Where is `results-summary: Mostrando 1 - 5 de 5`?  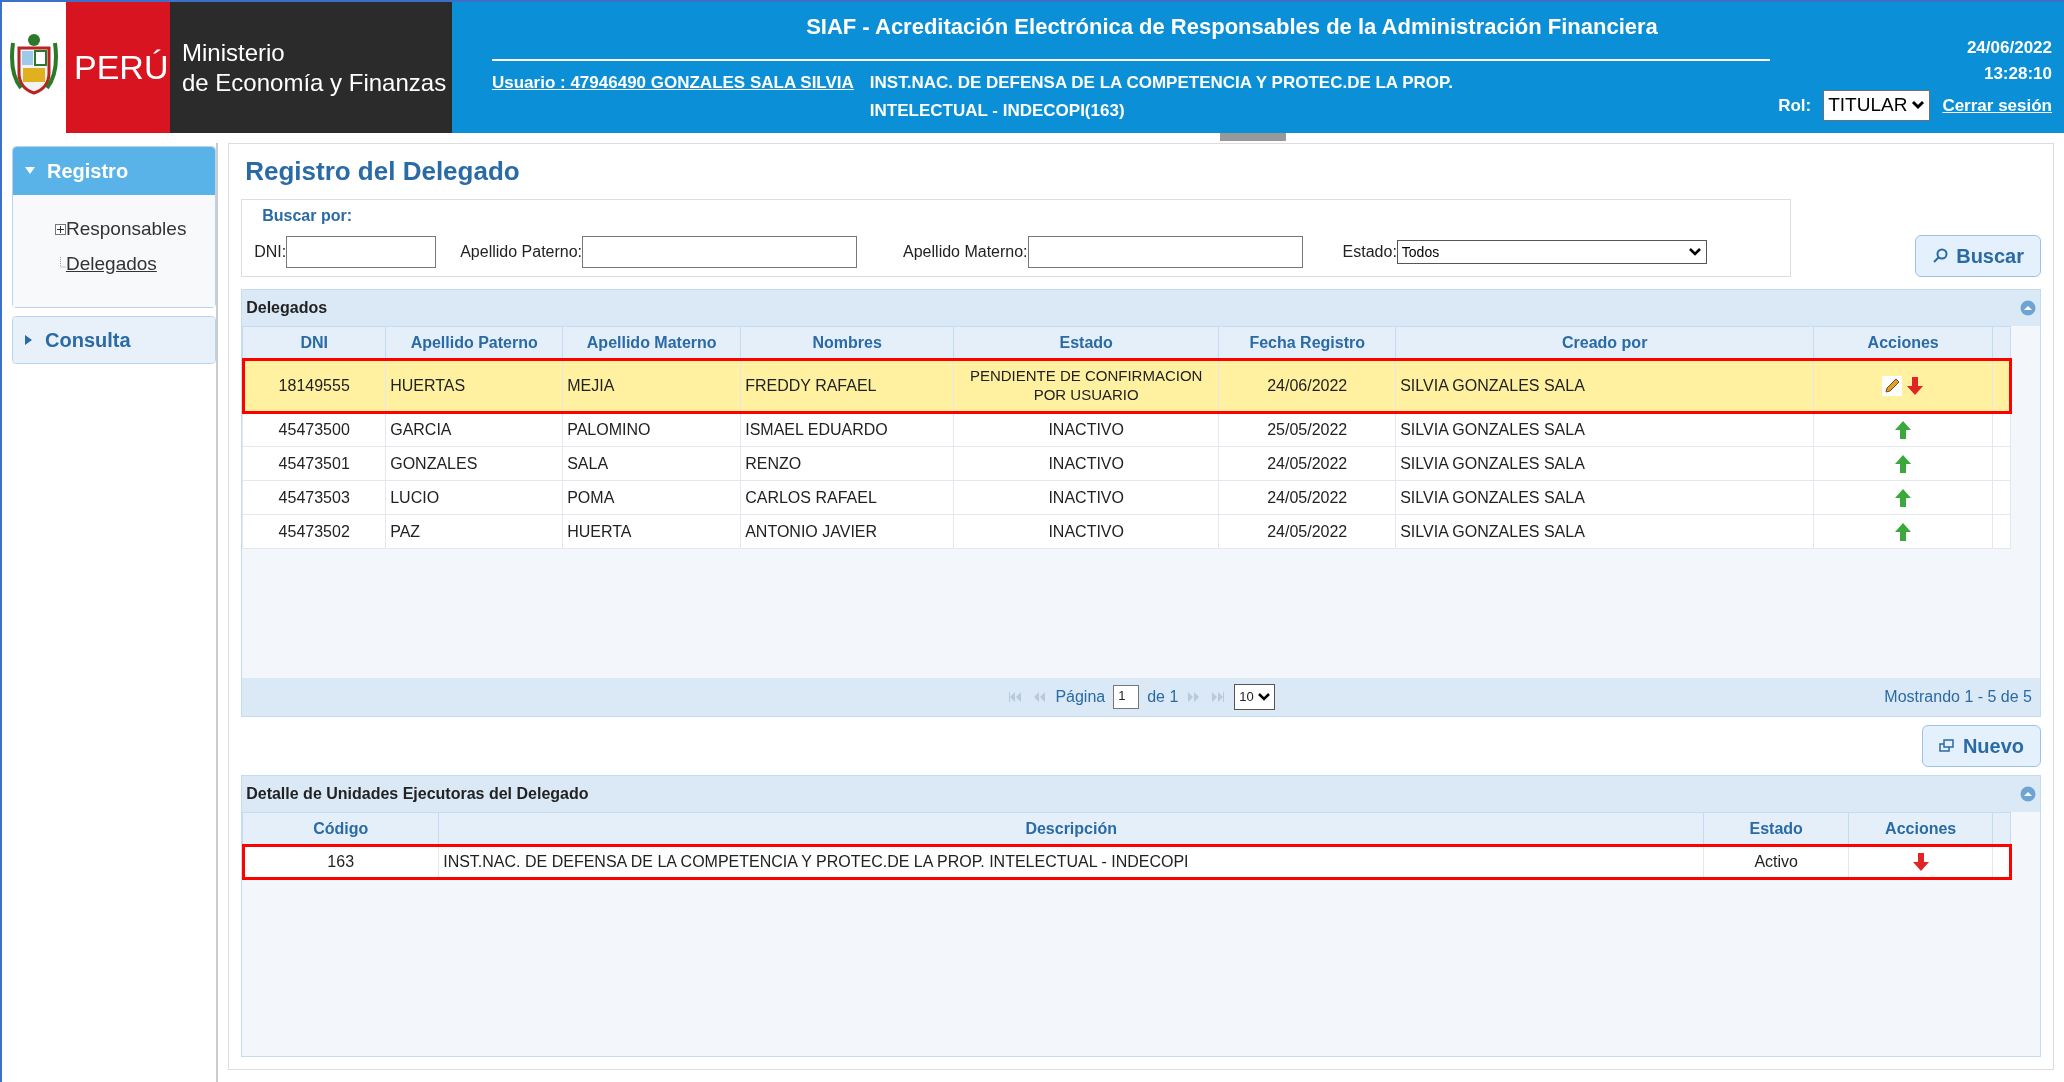 results-summary: Mostrando 1 - 5 de 5 is located at coordinates (1958, 697).